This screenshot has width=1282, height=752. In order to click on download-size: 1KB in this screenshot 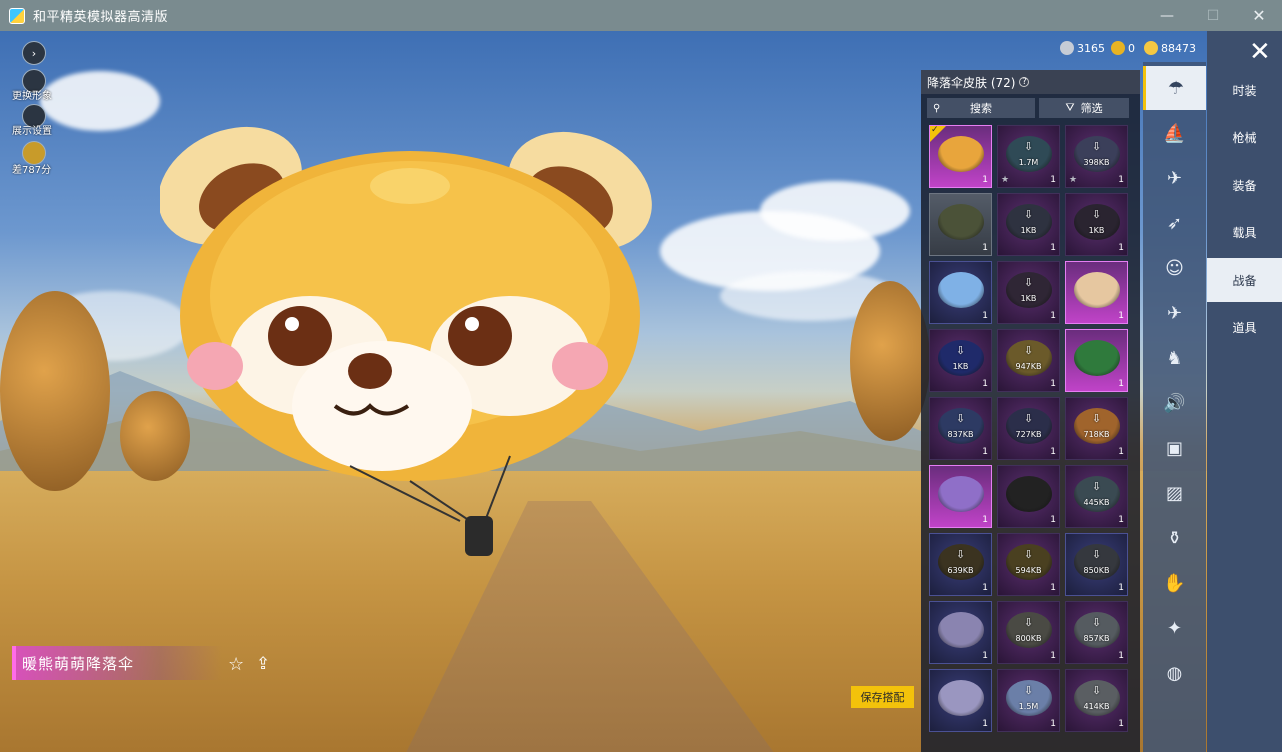, I will do `click(960, 366)`.